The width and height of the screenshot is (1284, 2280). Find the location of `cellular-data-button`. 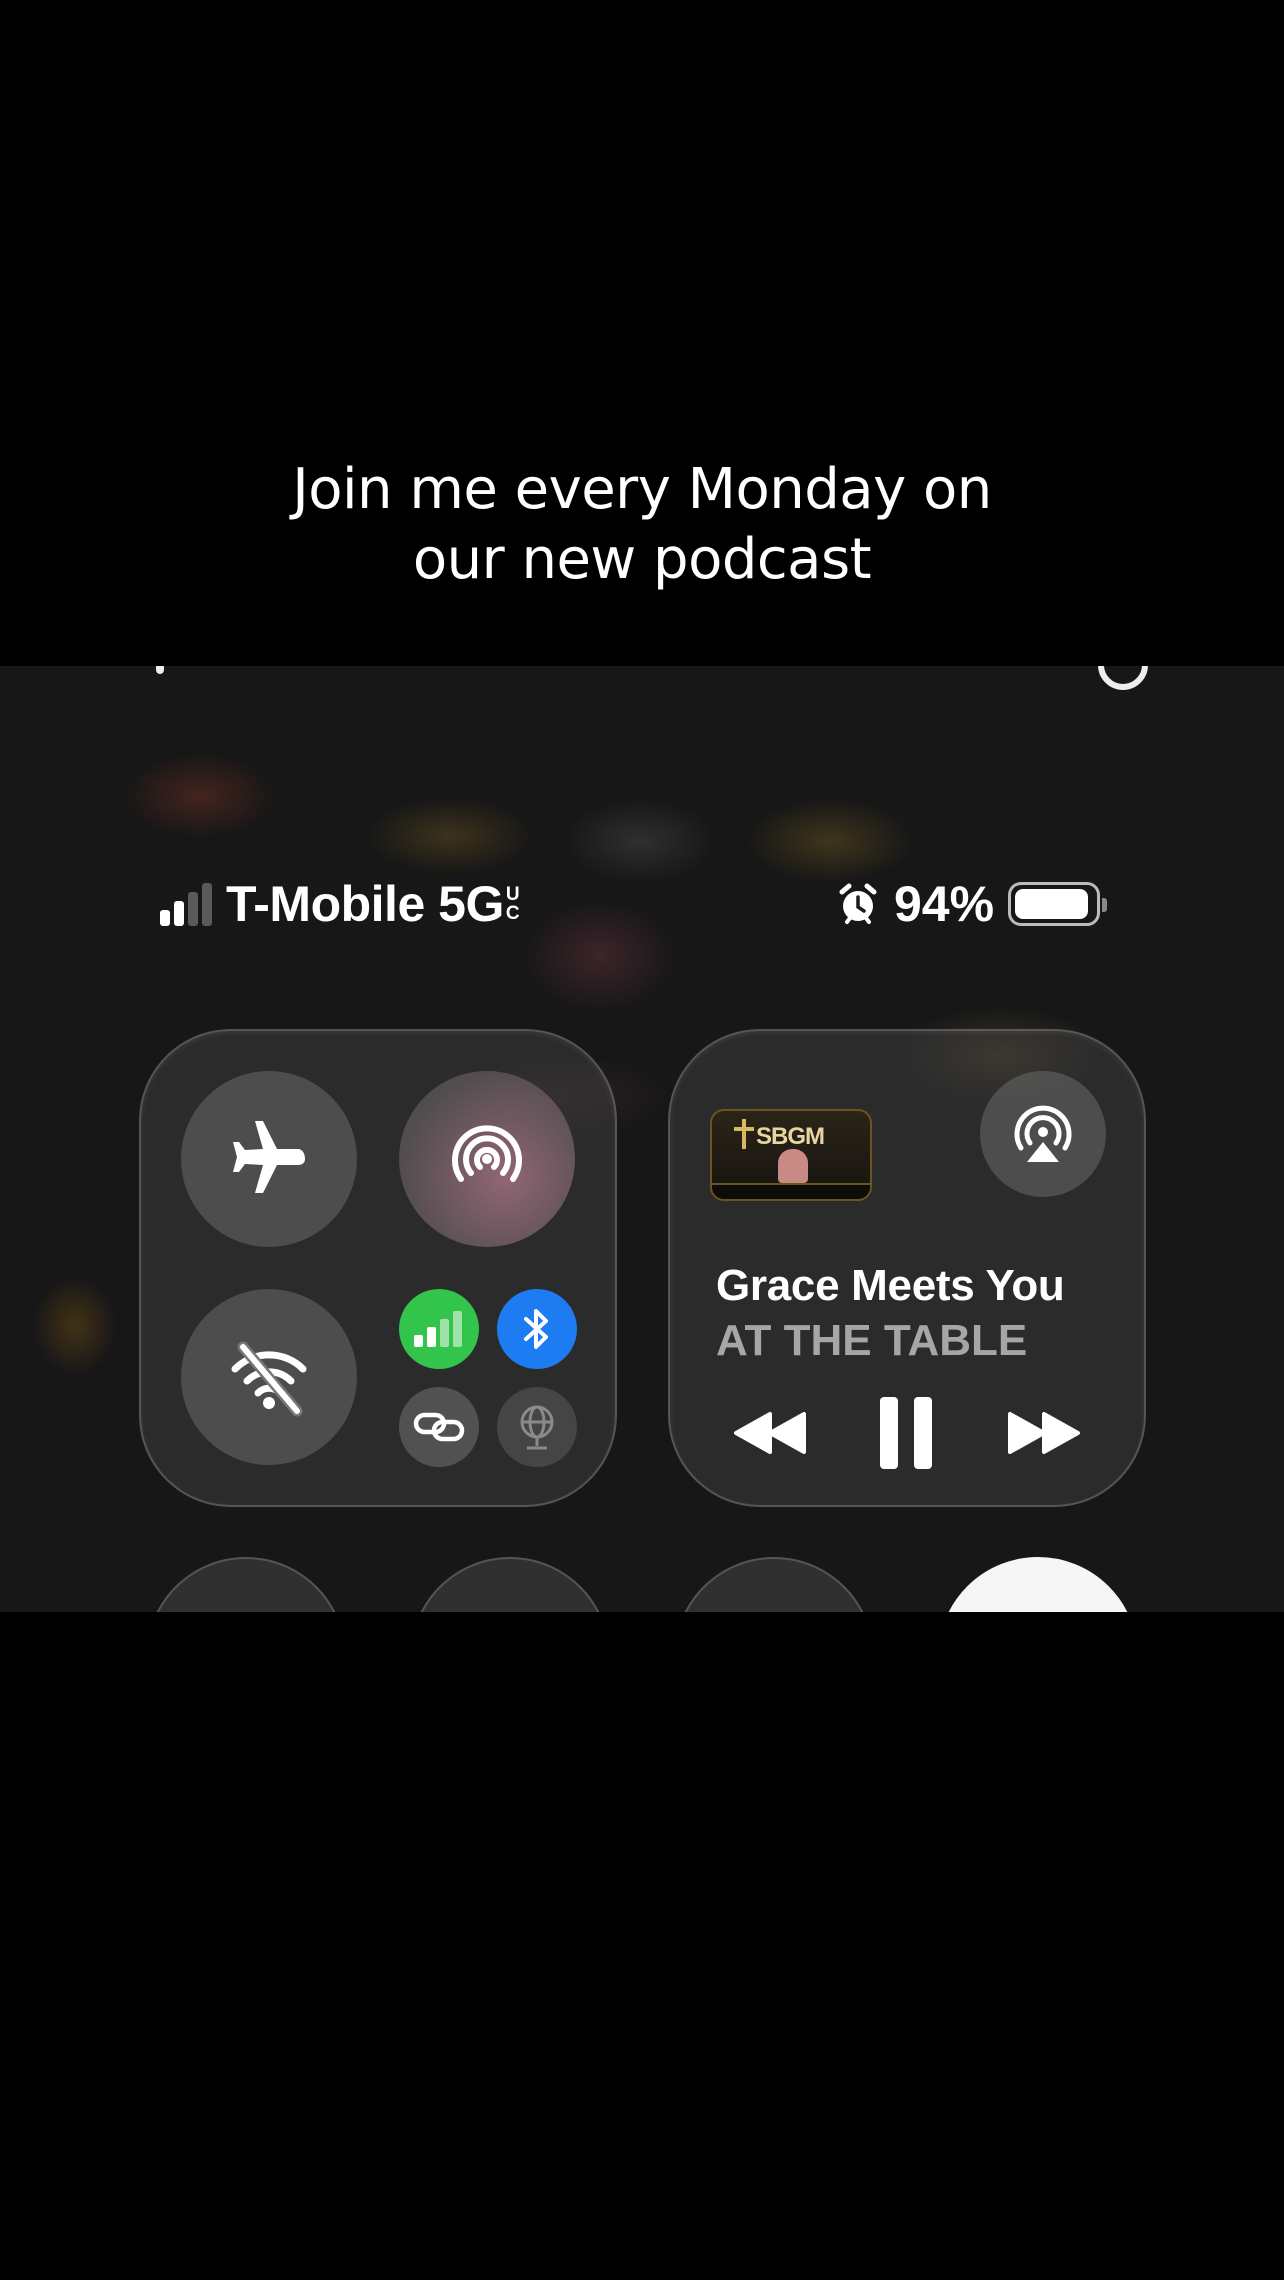

cellular-data-button is located at coordinates (439, 1329).